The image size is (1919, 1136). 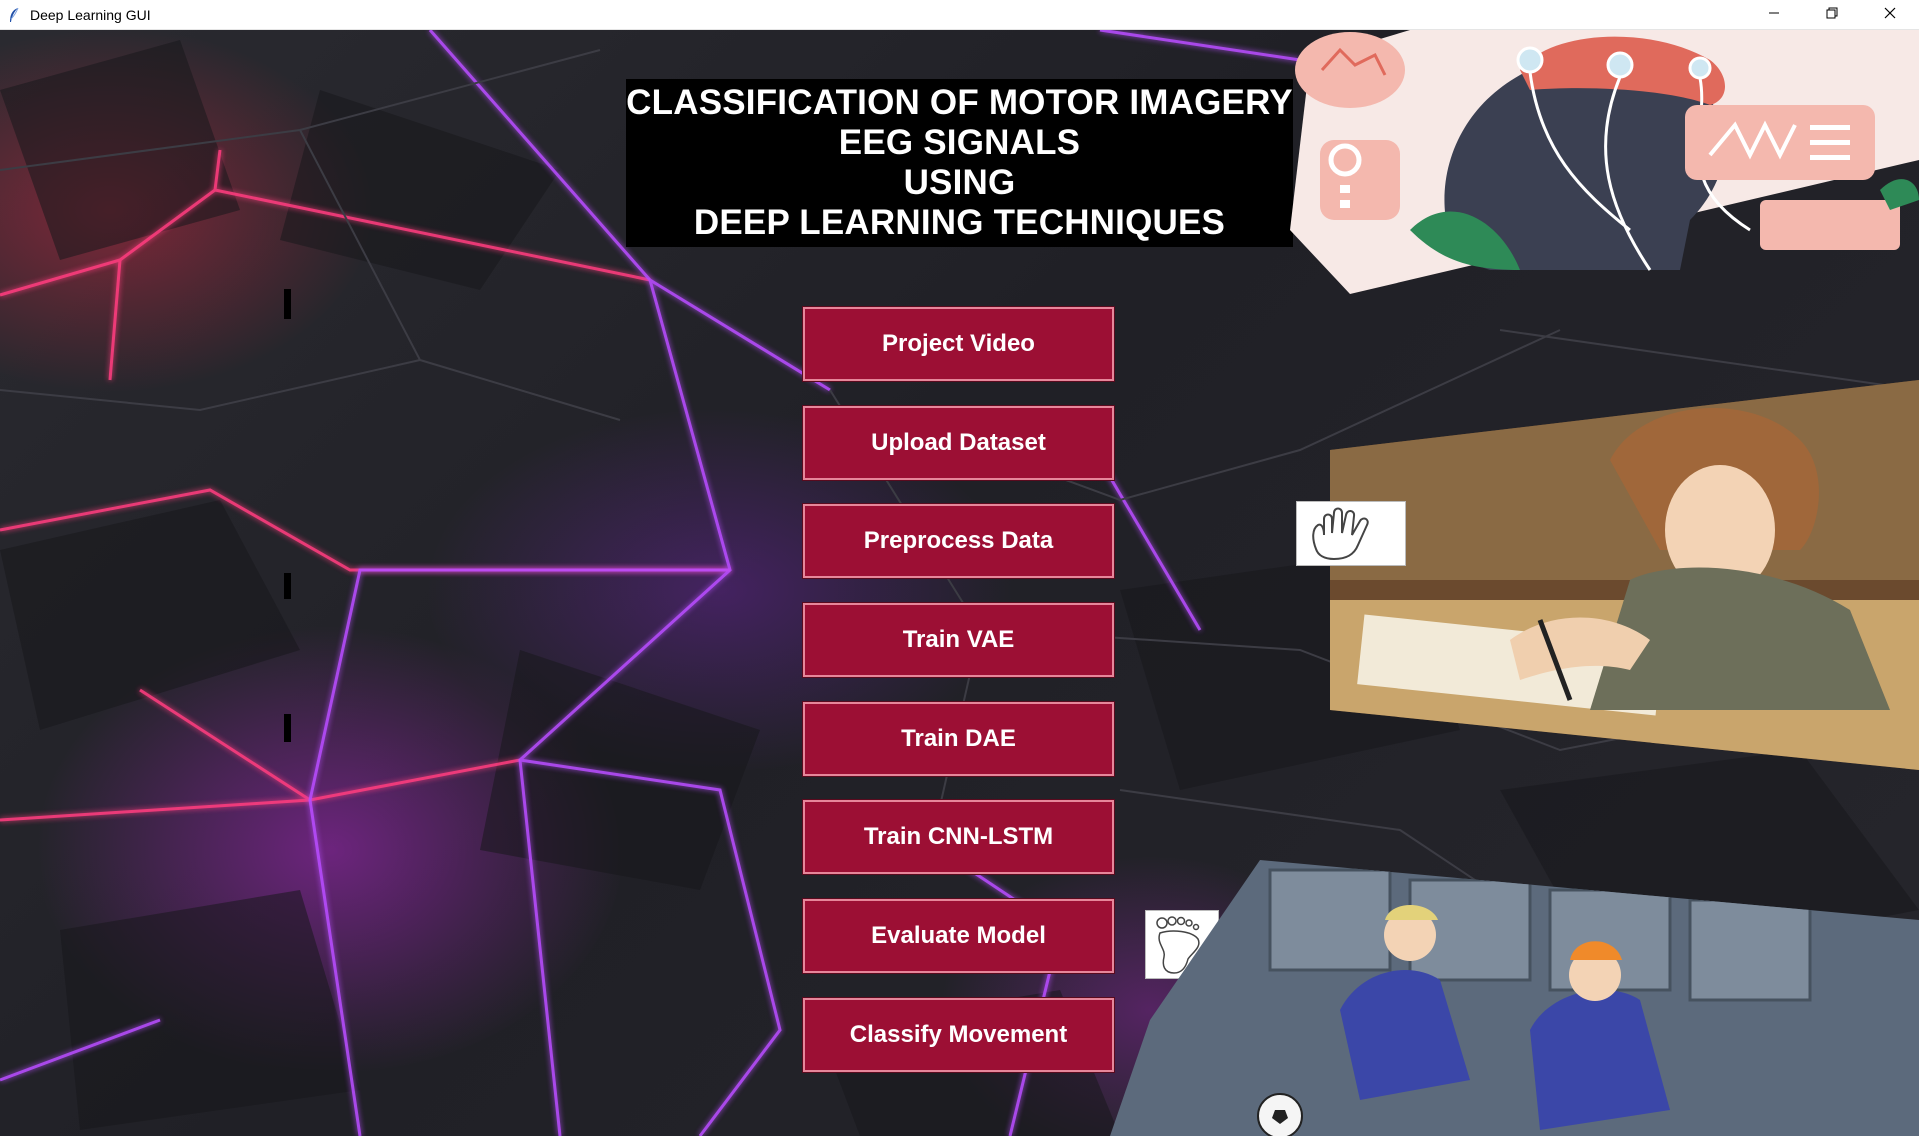 What do you see at coordinates (1351, 533) in the screenshot?
I see `hand-icon` at bounding box center [1351, 533].